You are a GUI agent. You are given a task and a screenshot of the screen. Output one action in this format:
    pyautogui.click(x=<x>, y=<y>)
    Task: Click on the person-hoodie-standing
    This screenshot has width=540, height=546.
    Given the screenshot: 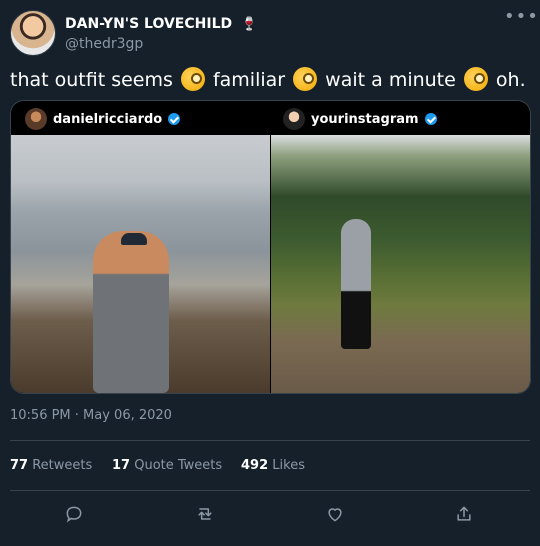 What is the action you would take?
    pyautogui.click(x=356, y=284)
    